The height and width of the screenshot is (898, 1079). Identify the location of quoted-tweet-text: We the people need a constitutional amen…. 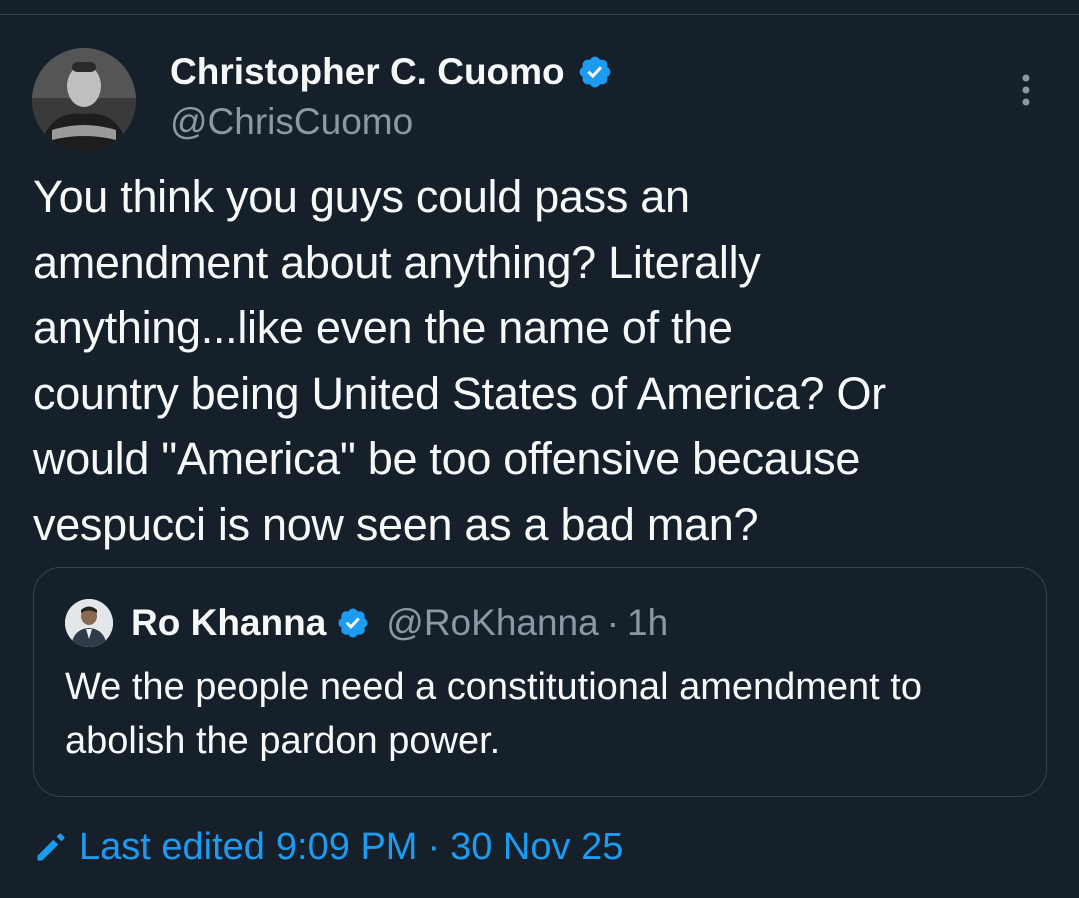
(493, 714).